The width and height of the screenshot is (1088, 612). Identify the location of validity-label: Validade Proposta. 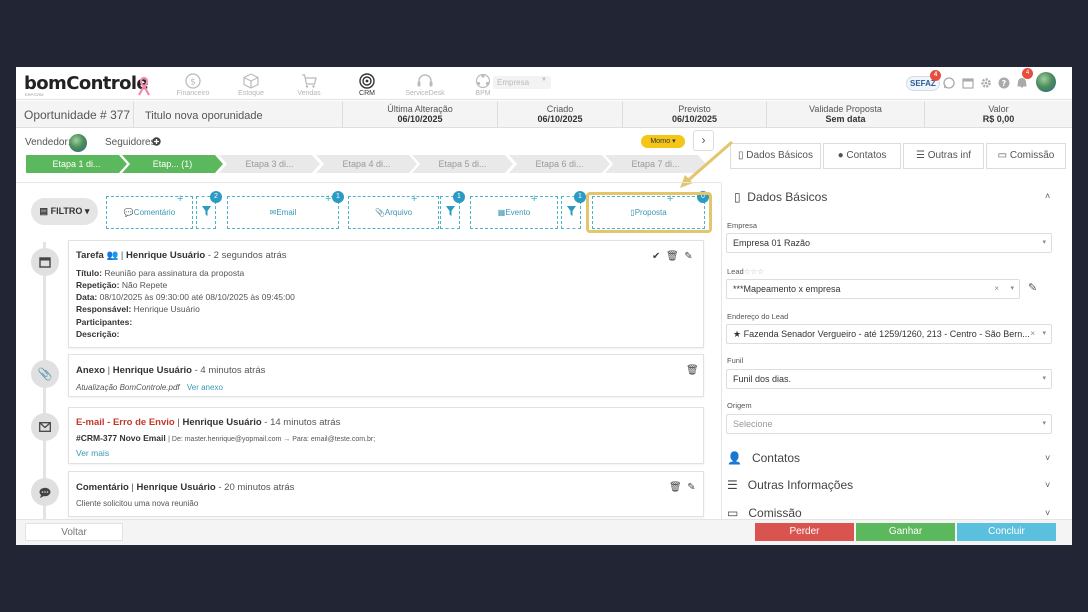
(845, 109).